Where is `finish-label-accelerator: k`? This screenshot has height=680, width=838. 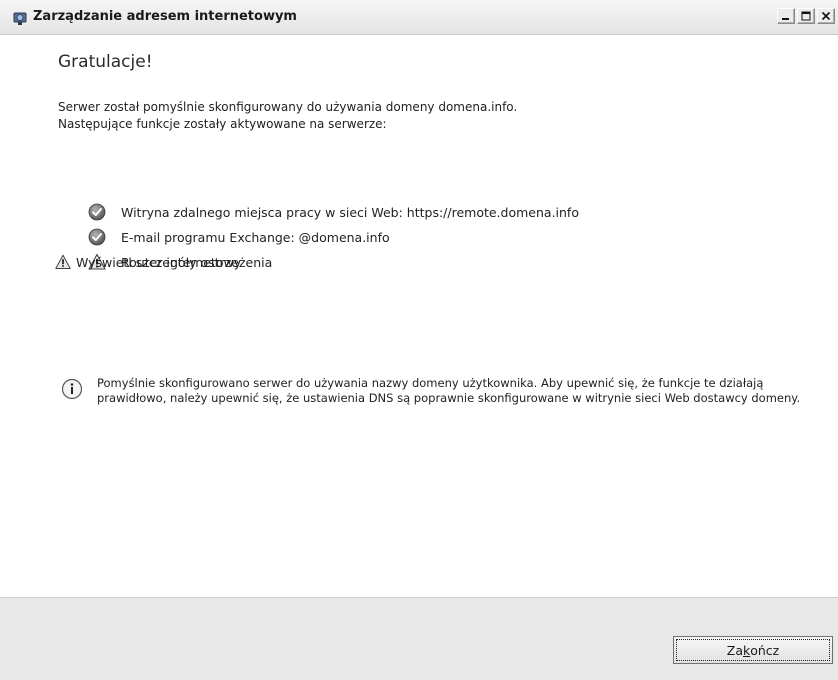
finish-label-accelerator: k is located at coordinates (746, 650).